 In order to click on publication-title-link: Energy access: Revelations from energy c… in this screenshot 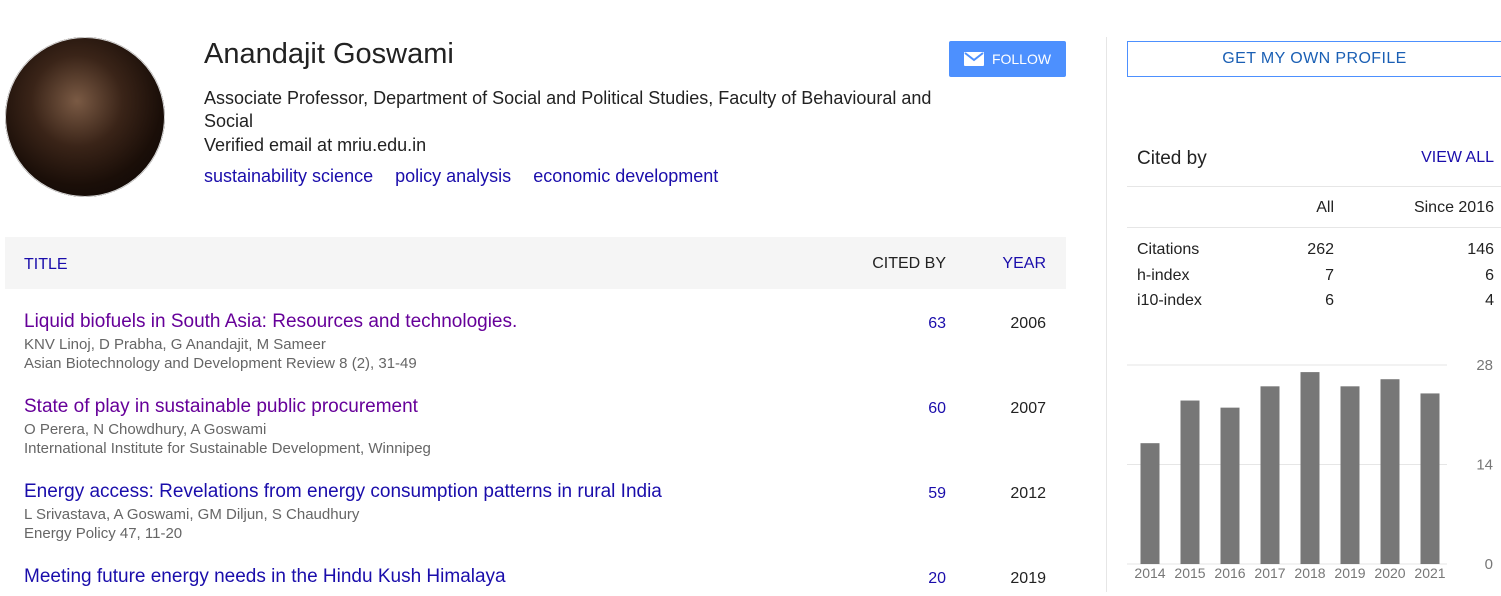, I will do `click(535, 492)`.